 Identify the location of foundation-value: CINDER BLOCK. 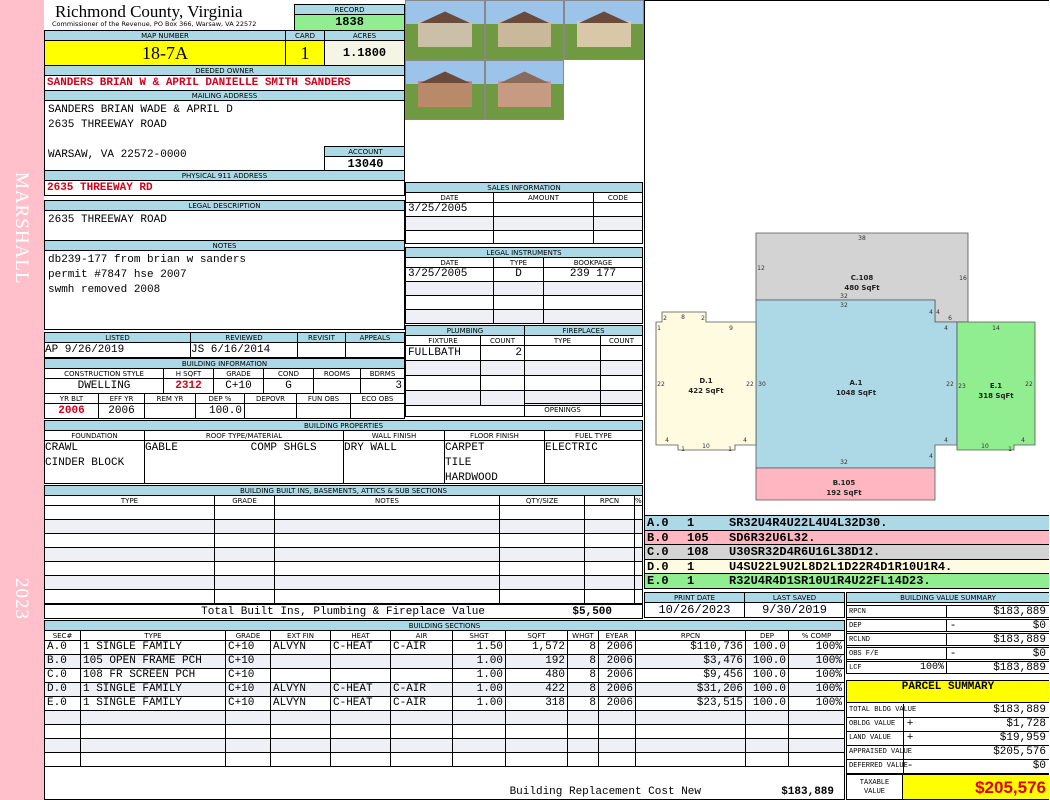
(85, 463).